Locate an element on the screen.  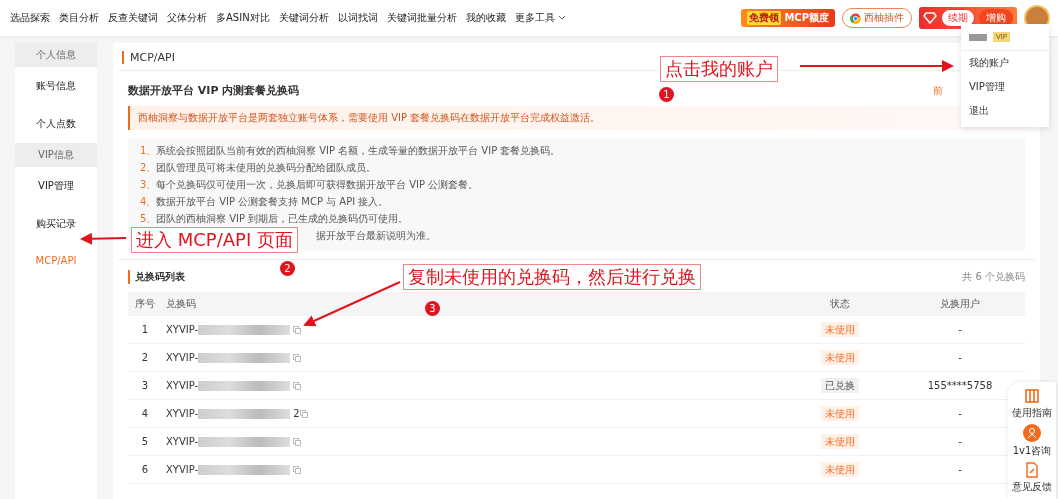
dock-label: 使用指南 is located at coordinates (1032, 413).